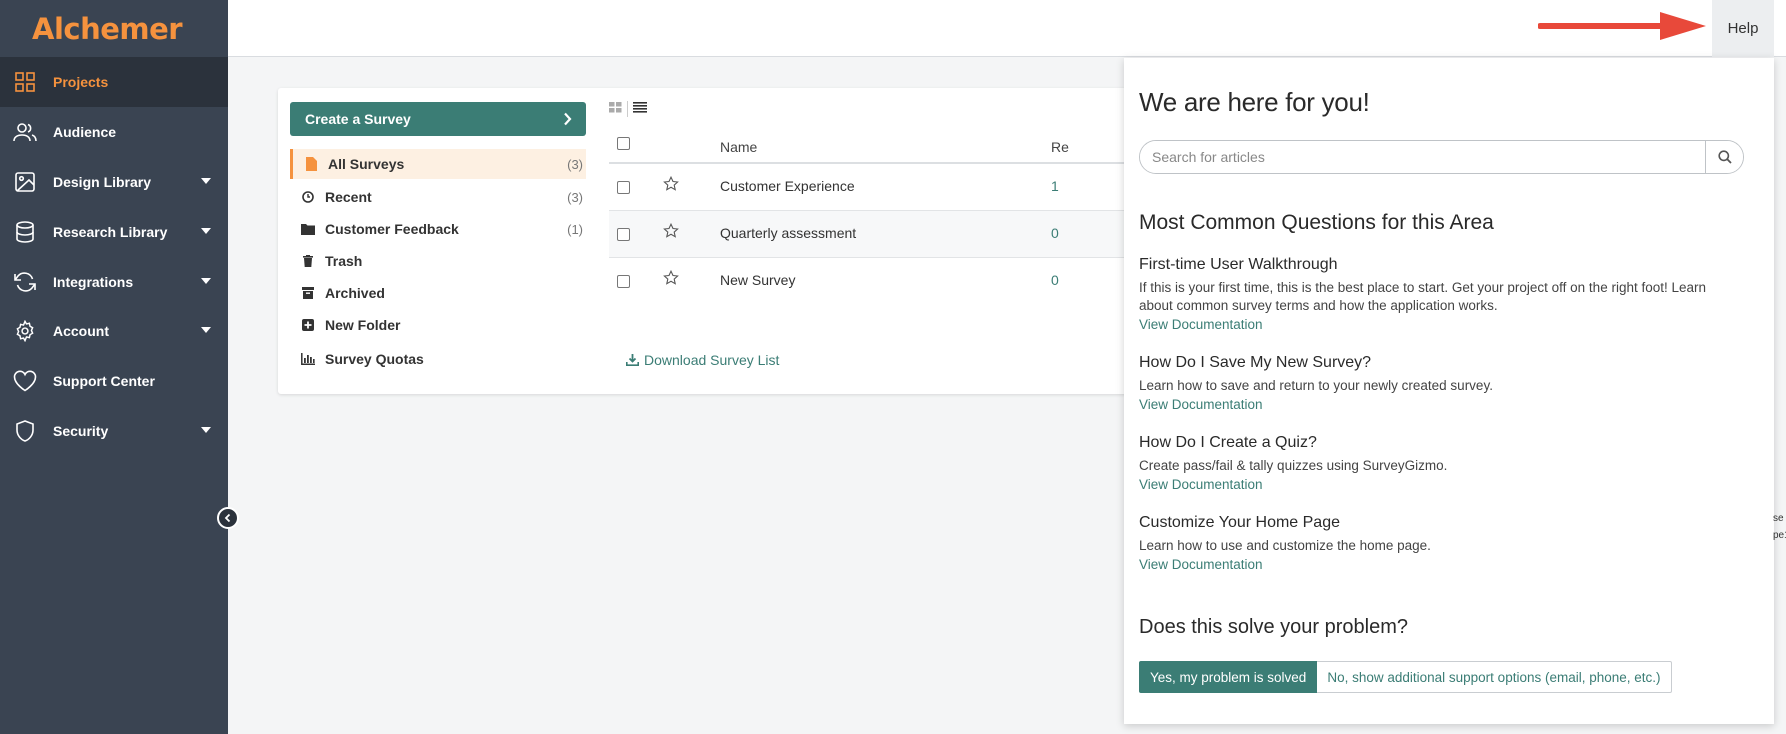  What do you see at coordinates (1238, 264) in the screenshot?
I see `question-title: First-time User Walkthrough` at bounding box center [1238, 264].